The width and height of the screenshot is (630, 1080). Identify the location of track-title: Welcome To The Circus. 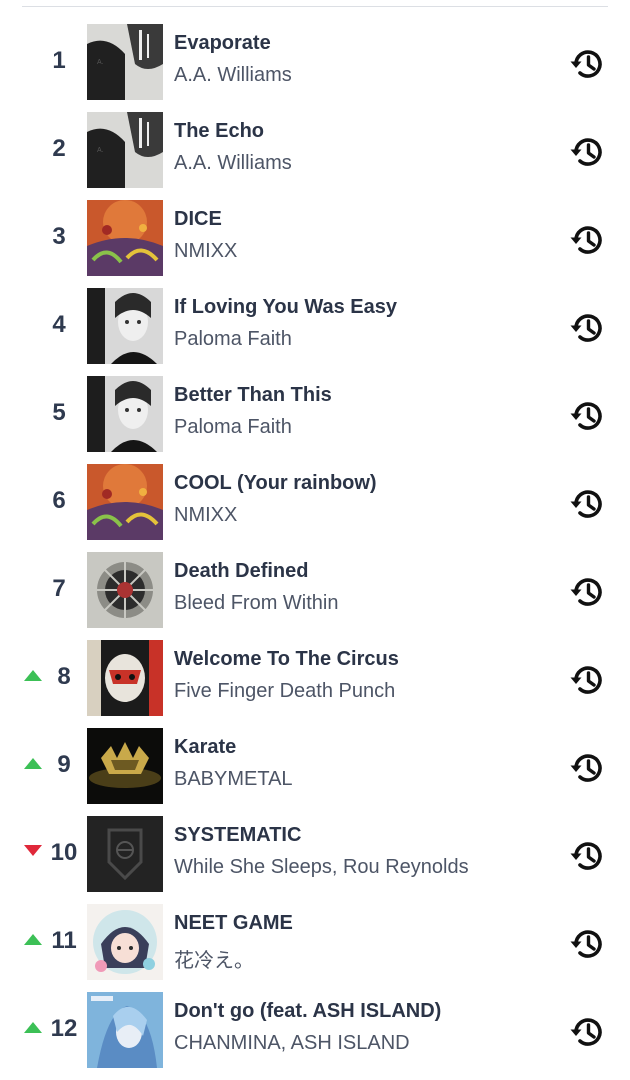
(286, 659).